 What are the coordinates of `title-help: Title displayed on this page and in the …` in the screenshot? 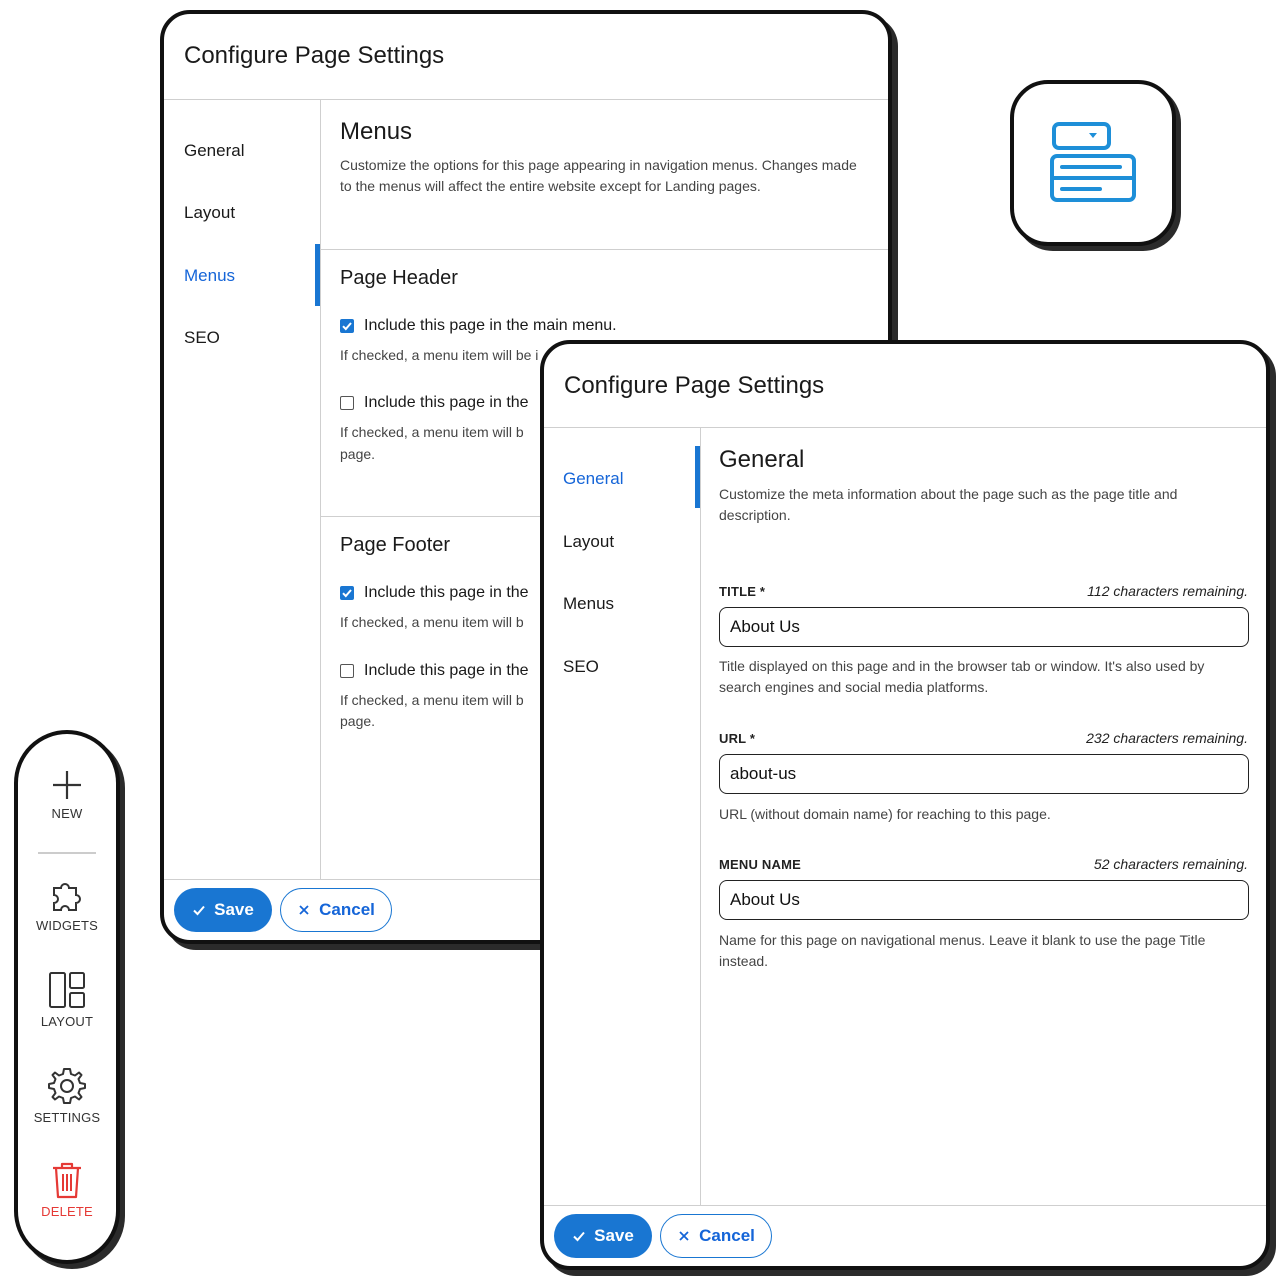 It's located at (962, 676).